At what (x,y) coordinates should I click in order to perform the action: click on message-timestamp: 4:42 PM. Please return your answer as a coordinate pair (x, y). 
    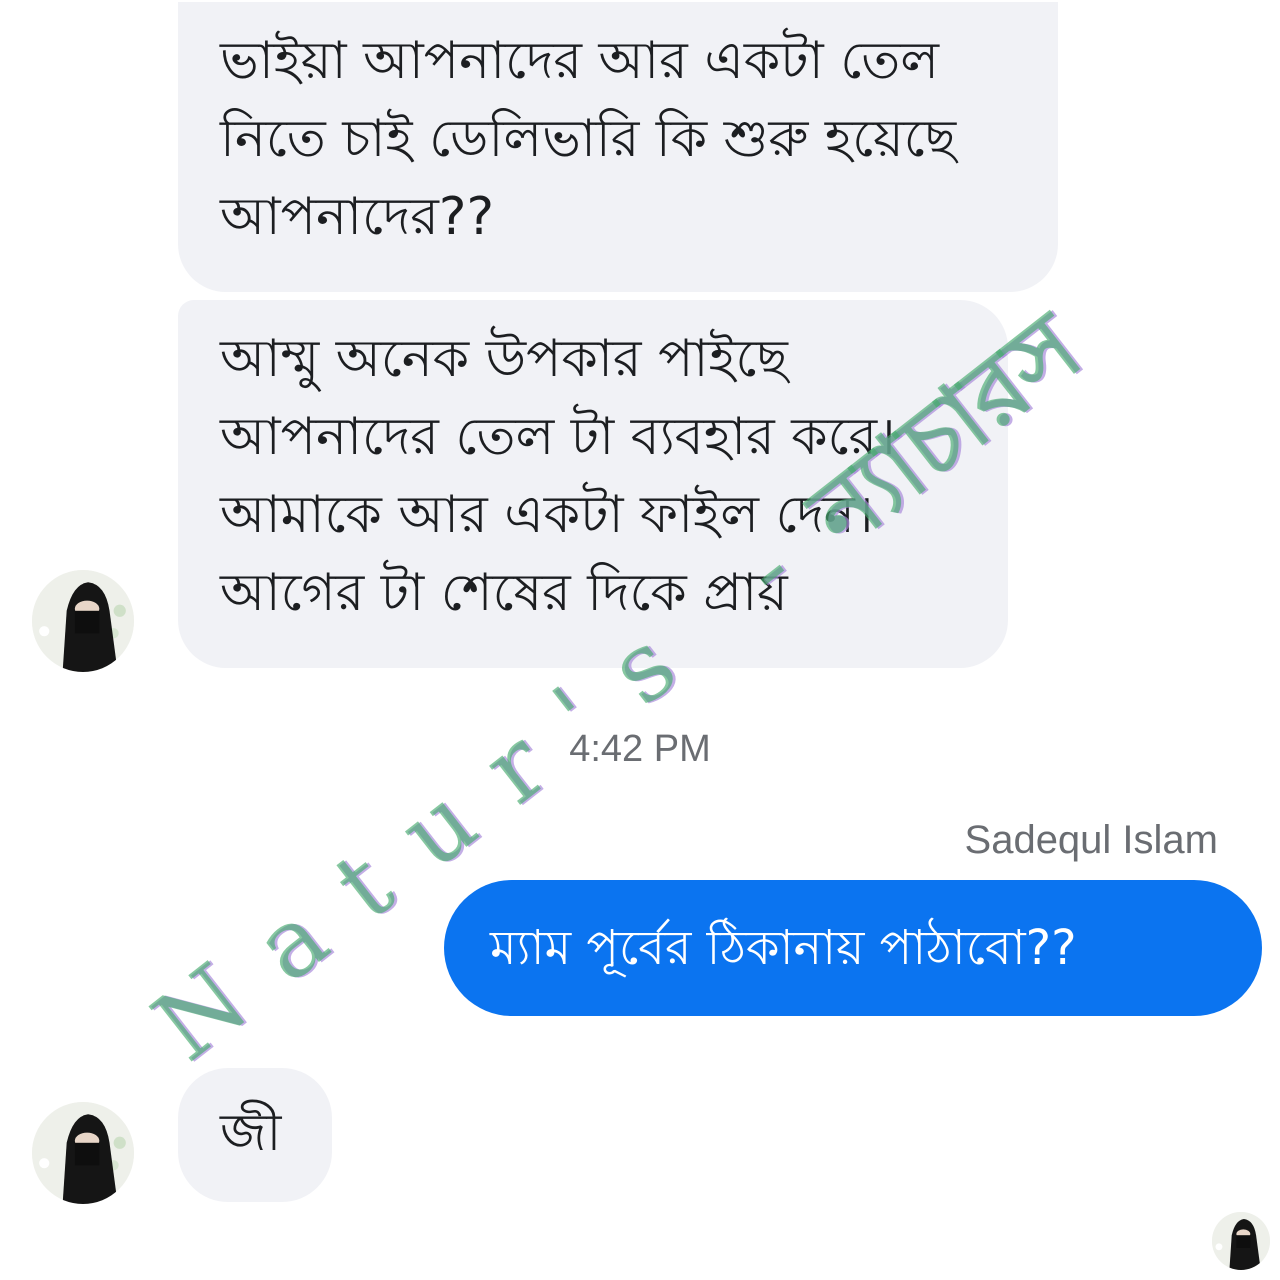
    Looking at the image, I should click on (640, 749).